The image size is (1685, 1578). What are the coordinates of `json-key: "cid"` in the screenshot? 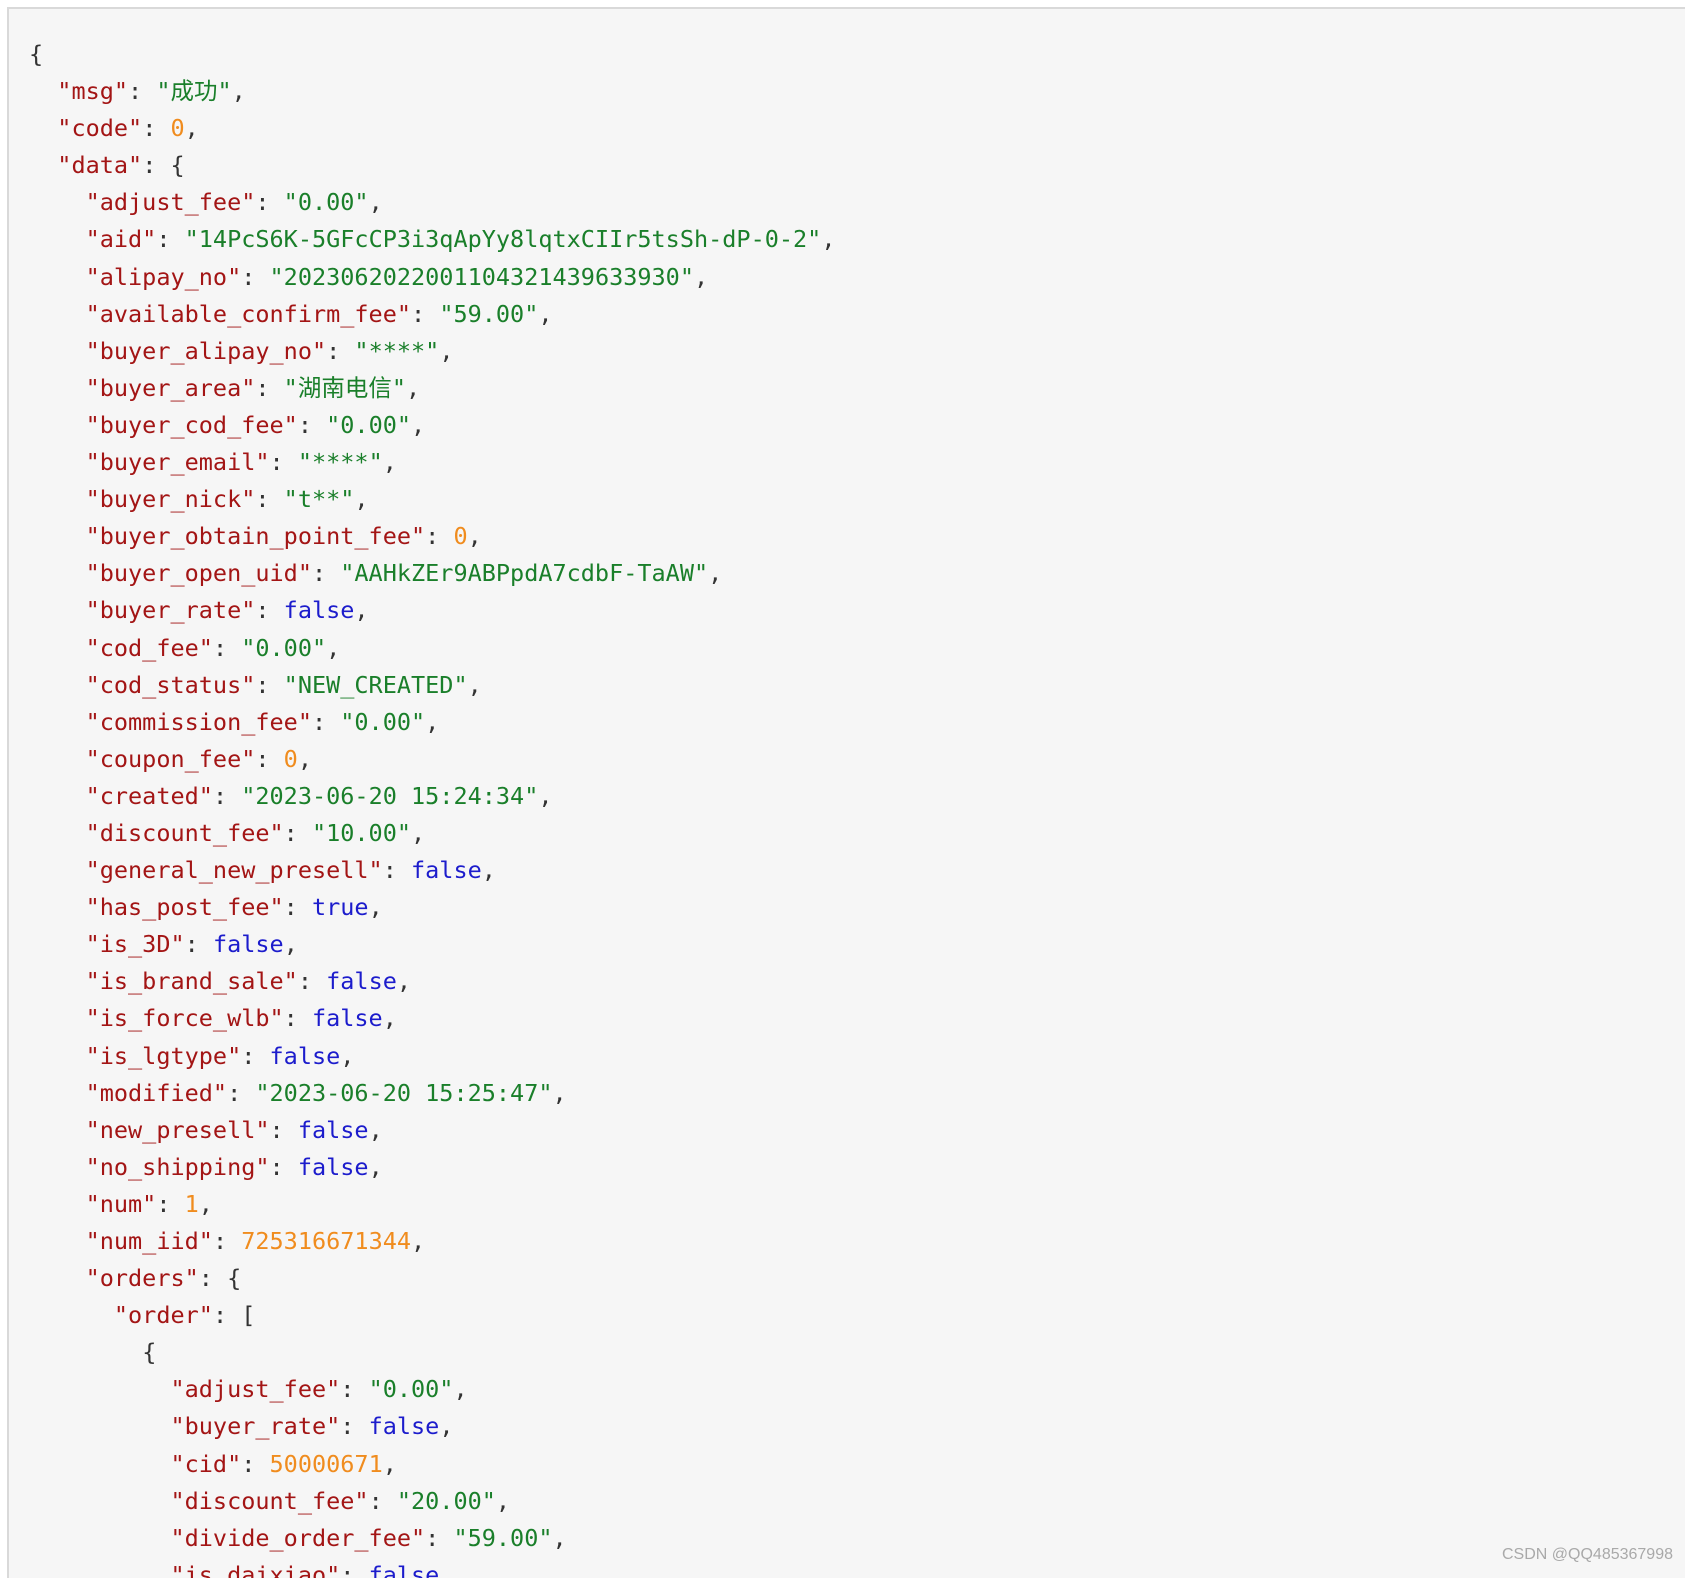 It's located at (206, 1463).